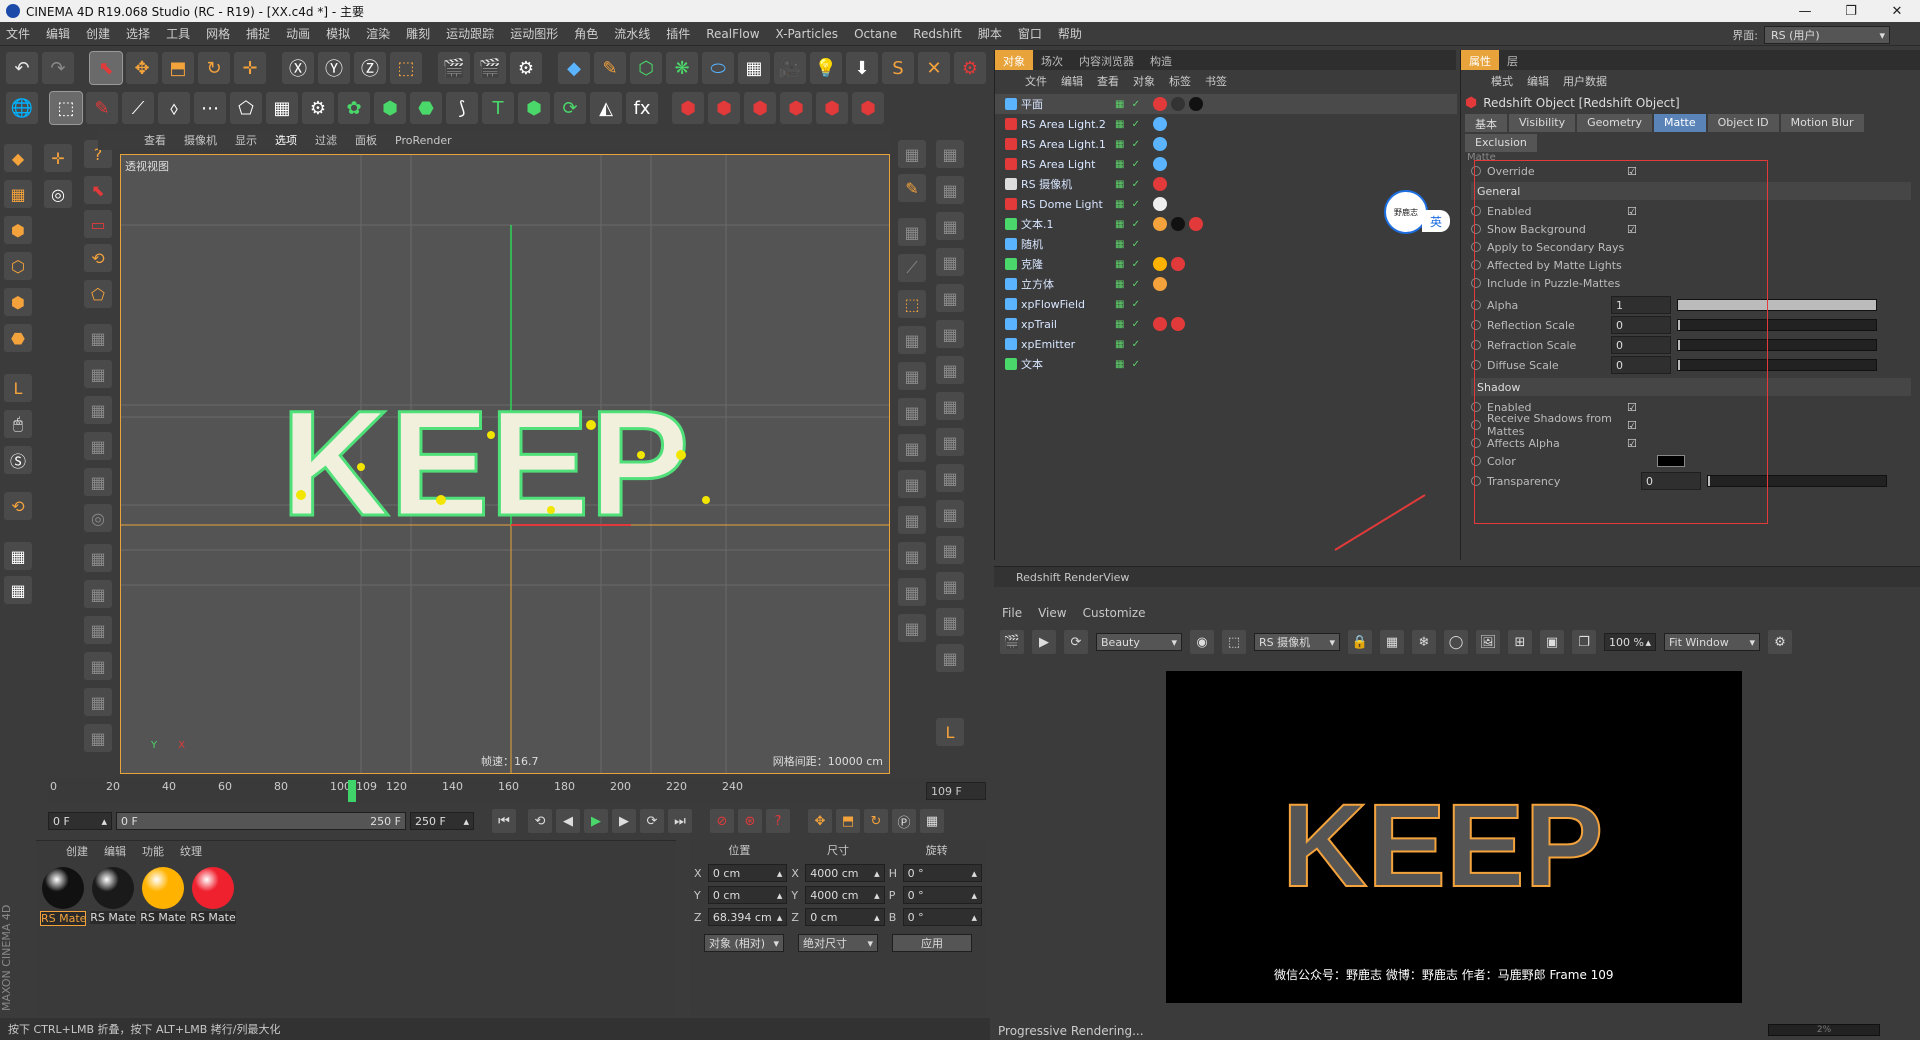  I want to click on snapshot-image-icon: 🖼, so click(1488, 642).